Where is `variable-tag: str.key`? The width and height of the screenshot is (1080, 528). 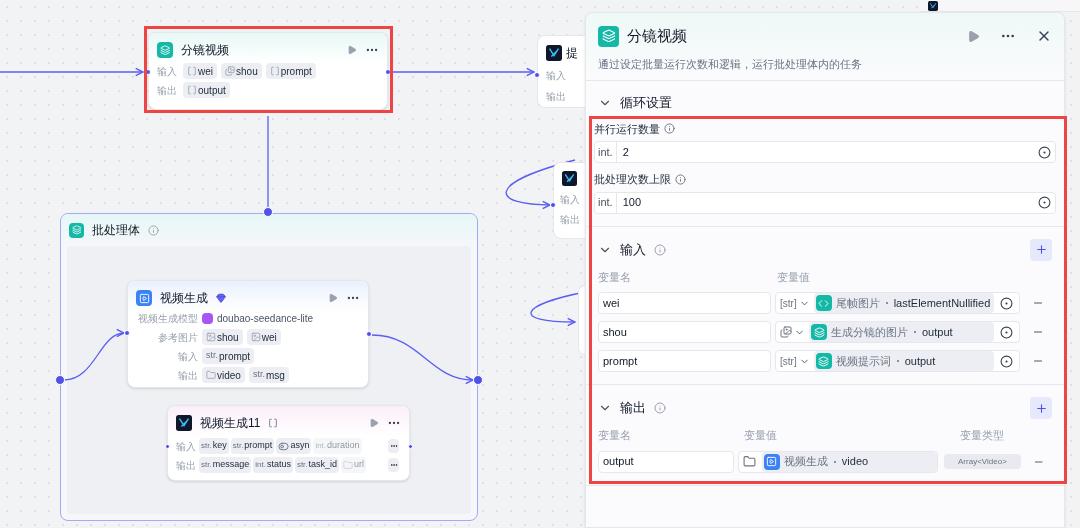 variable-tag: str.key is located at coordinates (214, 446).